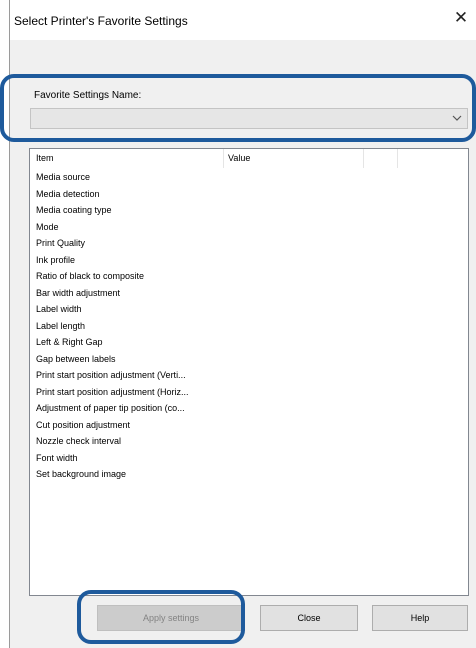 The image size is (476, 648). What do you see at coordinates (112, 260) in the screenshot?
I see `list-item: Ink profile` at bounding box center [112, 260].